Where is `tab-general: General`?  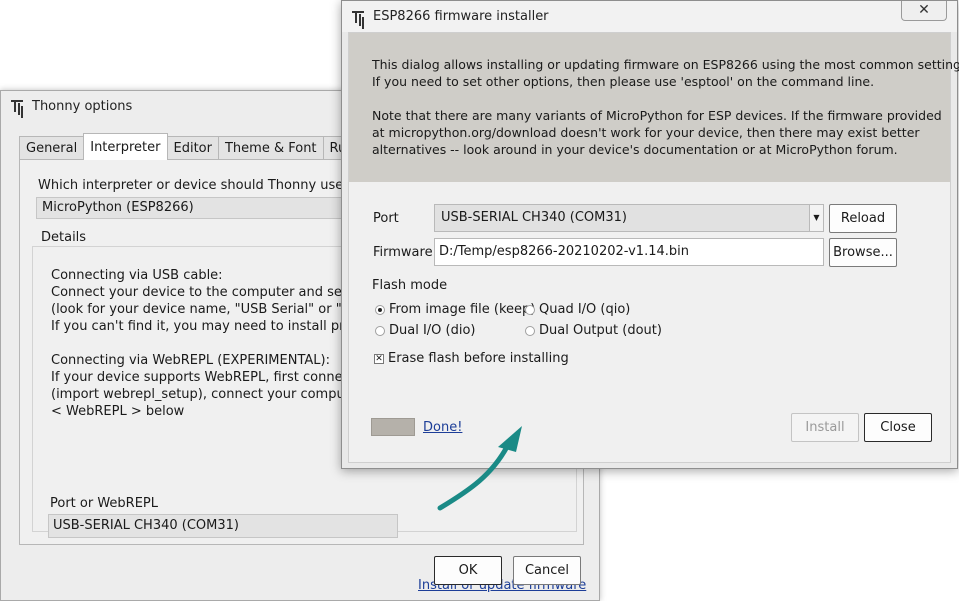
tab-general: General is located at coordinates (52, 148).